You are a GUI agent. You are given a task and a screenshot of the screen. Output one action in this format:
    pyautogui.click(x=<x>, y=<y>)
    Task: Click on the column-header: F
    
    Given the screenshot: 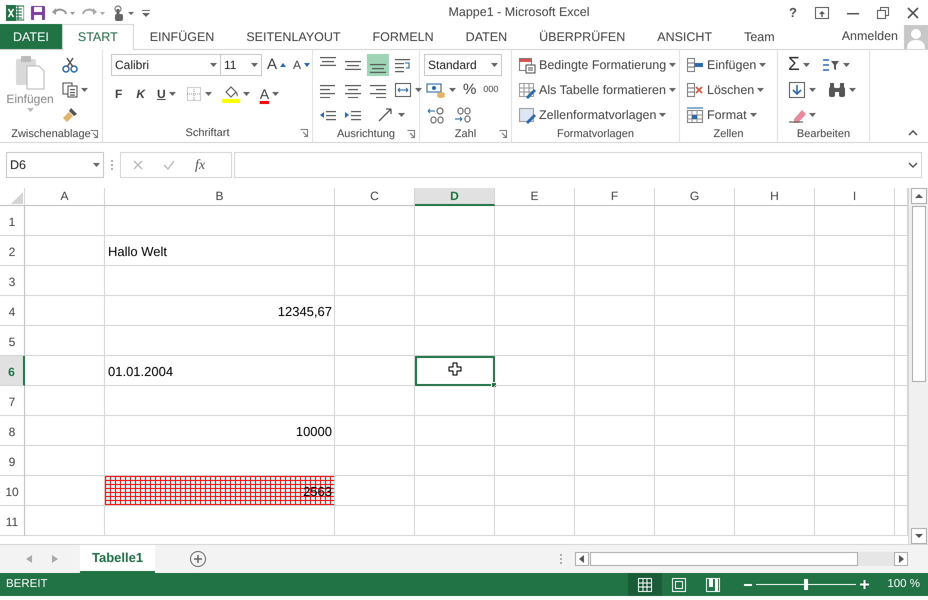 What is the action you would take?
    pyautogui.click(x=615, y=197)
    